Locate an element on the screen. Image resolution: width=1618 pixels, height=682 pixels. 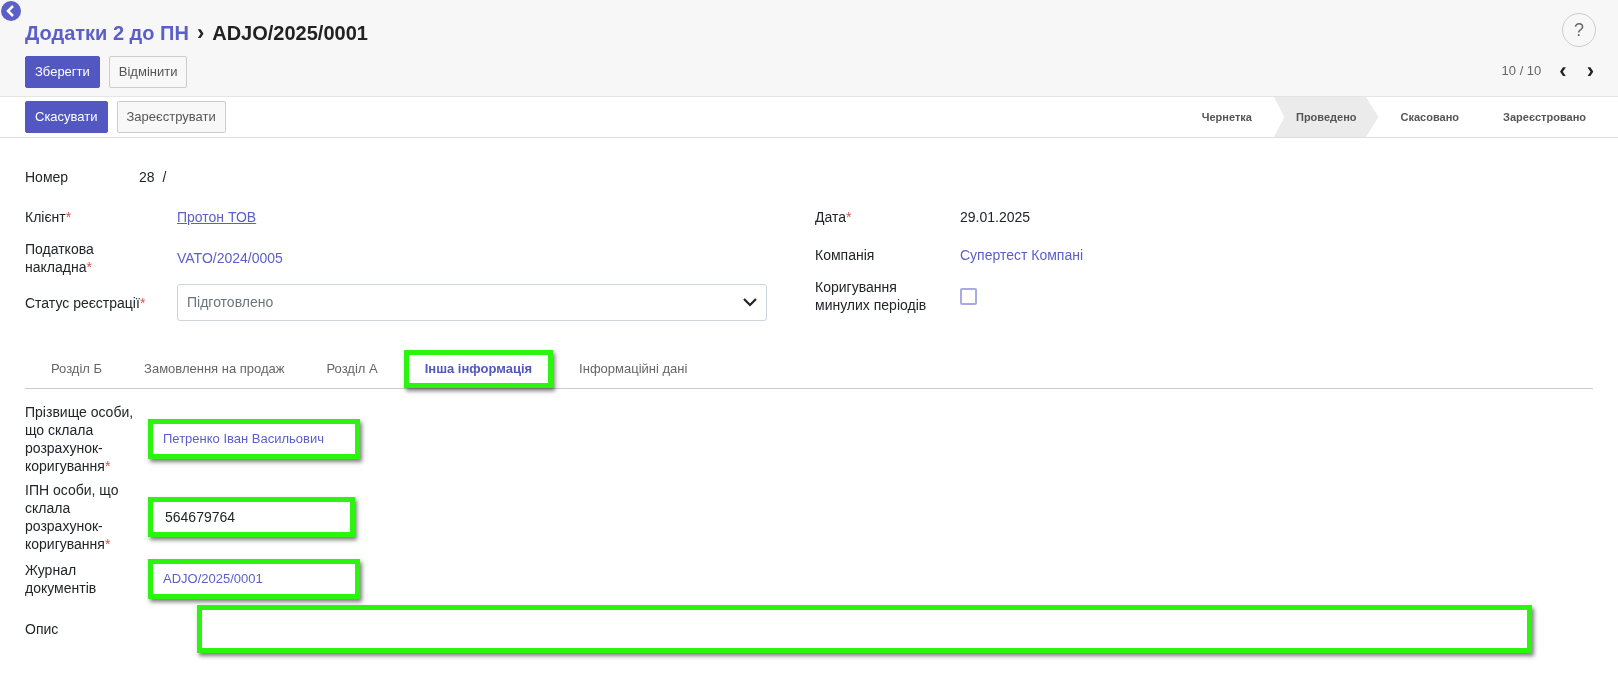
field-label: Податкова накладна* is located at coordinates (60, 258).